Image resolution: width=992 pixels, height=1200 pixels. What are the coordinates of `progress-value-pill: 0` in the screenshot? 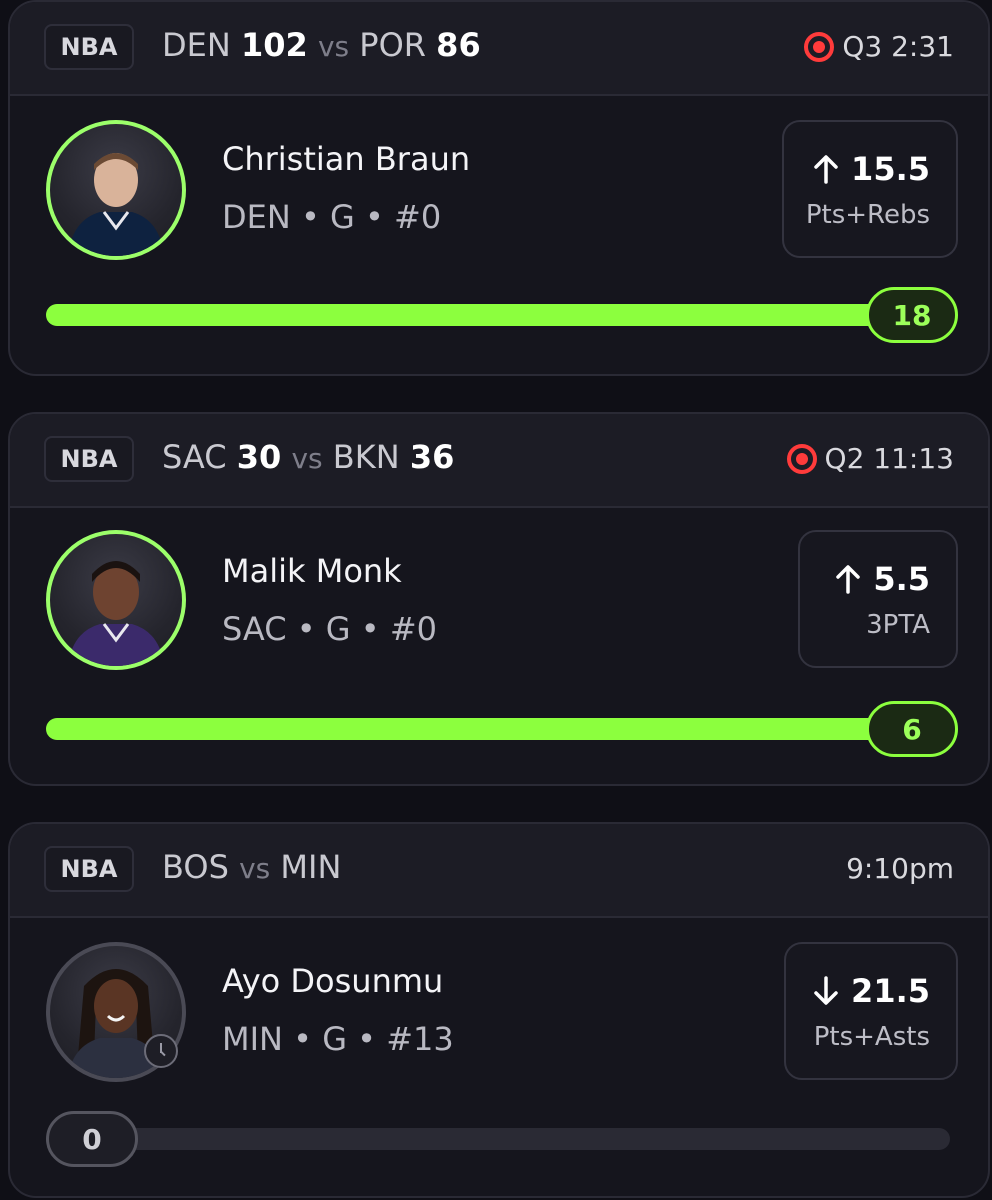 It's located at (92, 1139).